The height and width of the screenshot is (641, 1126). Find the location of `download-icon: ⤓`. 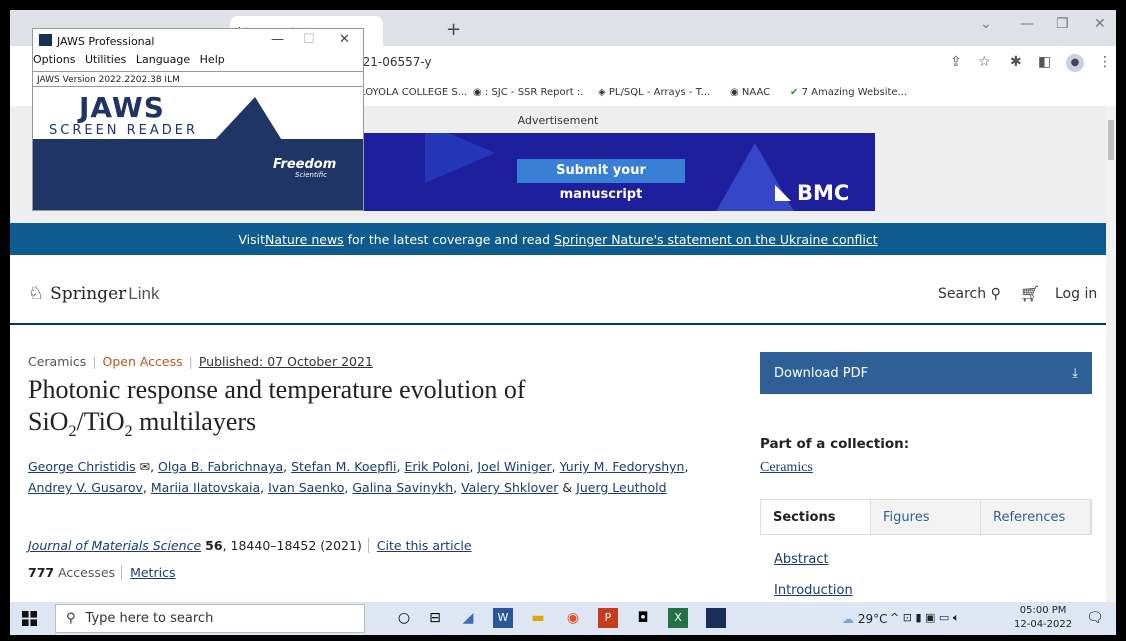

download-icon: ⤓ is located at coordinates (1075, 373).